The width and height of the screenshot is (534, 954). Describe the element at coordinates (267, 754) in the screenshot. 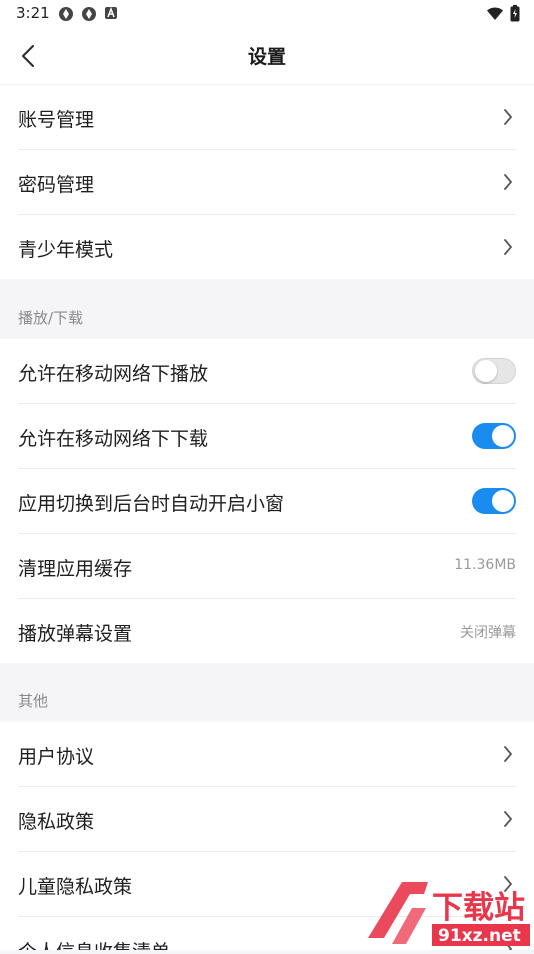

I see `user-agreement-row: 用户协议` at that location.